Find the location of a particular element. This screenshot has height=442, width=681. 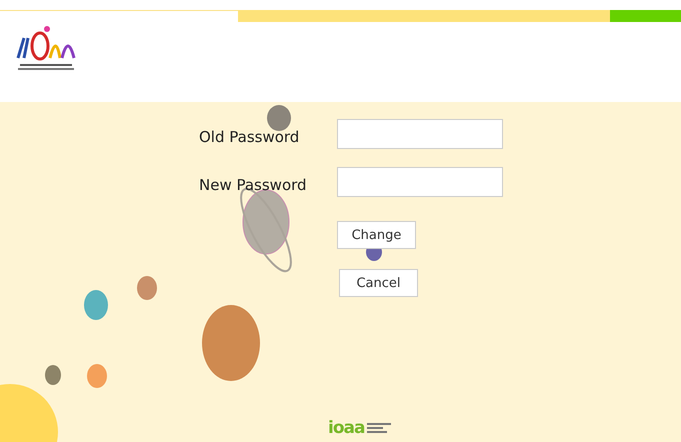

form-button: Cancel is located at coordinates (378, 283).